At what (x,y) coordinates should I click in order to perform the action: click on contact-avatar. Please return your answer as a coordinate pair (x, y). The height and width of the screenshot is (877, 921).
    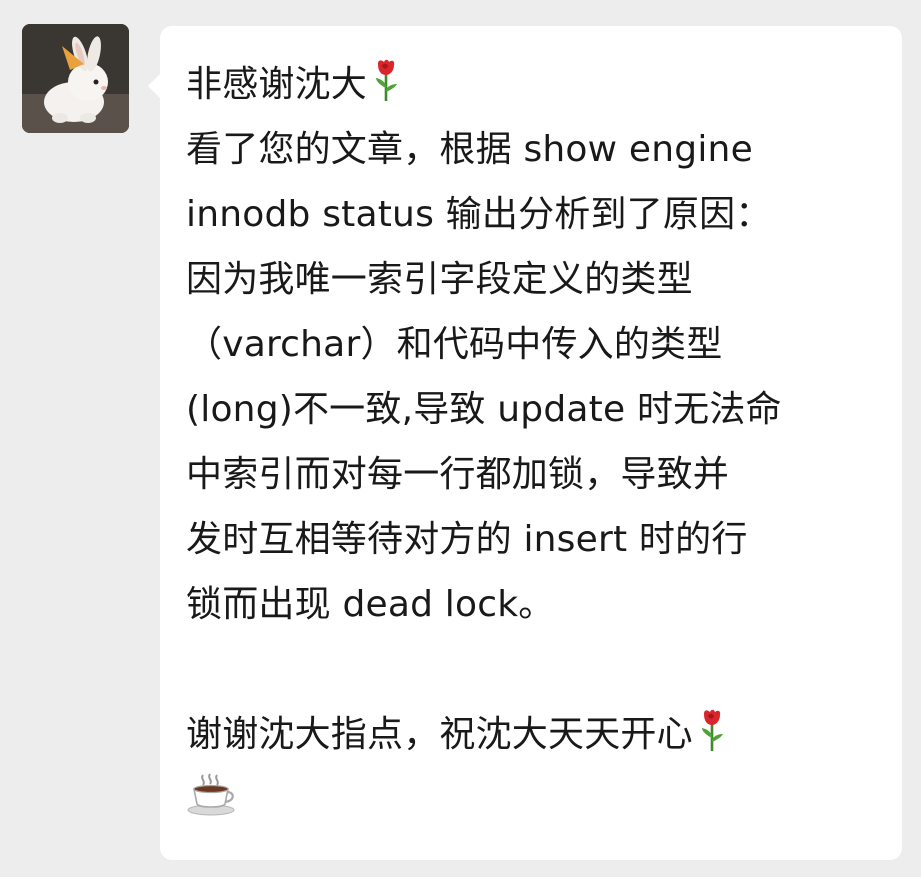
    Looking at the image, I should click on (75, 78).